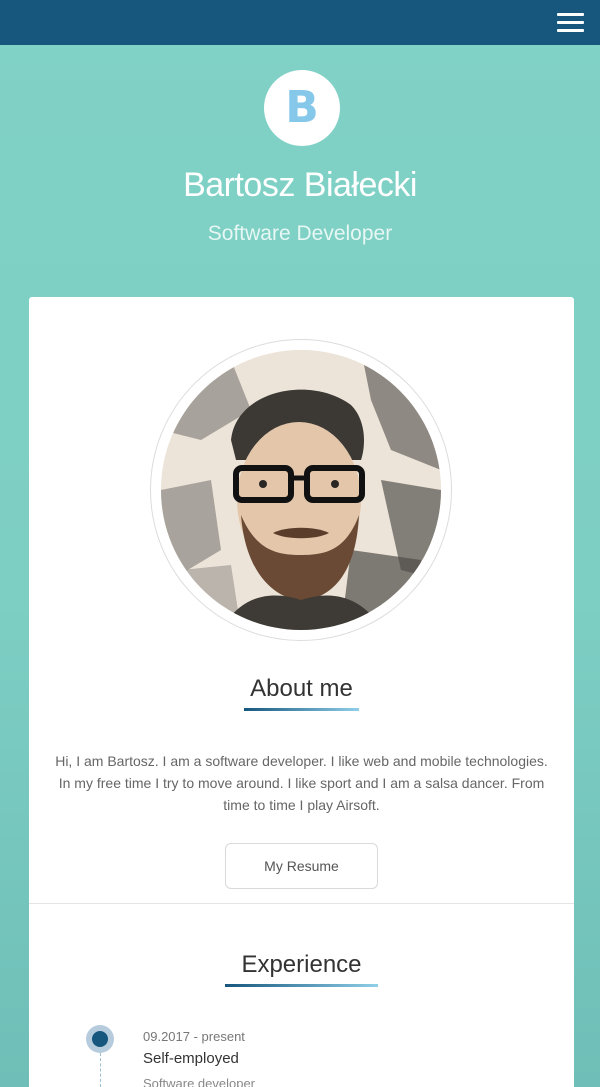  What do you see at coordinates (301, 964) in the screenshot?
I see `experience-title: Experience` at bounding box center [301, 964].